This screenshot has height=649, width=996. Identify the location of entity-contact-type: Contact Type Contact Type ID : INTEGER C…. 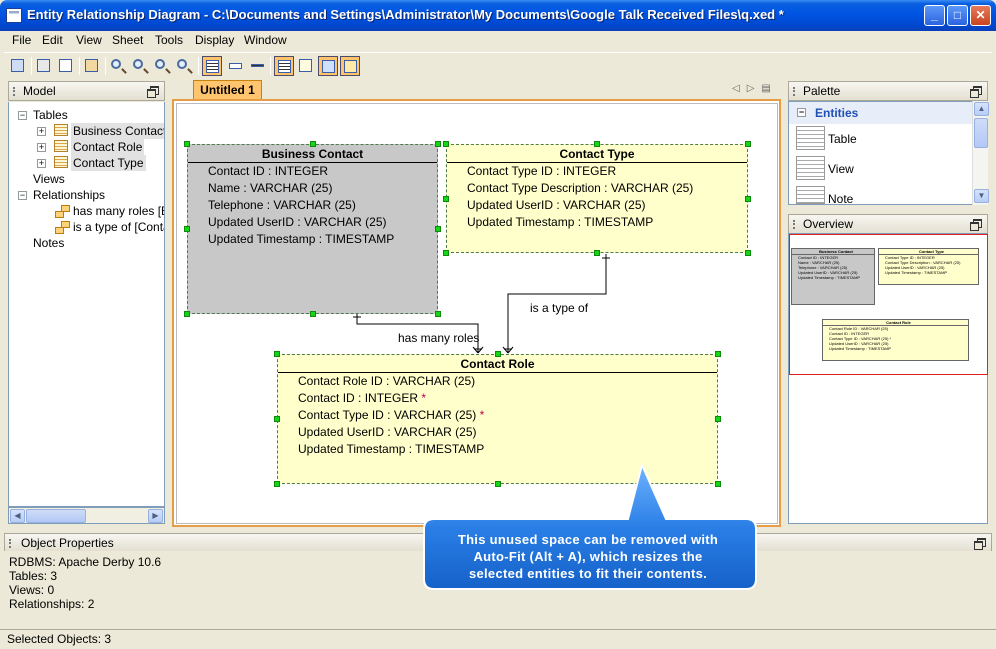
(597, 198).